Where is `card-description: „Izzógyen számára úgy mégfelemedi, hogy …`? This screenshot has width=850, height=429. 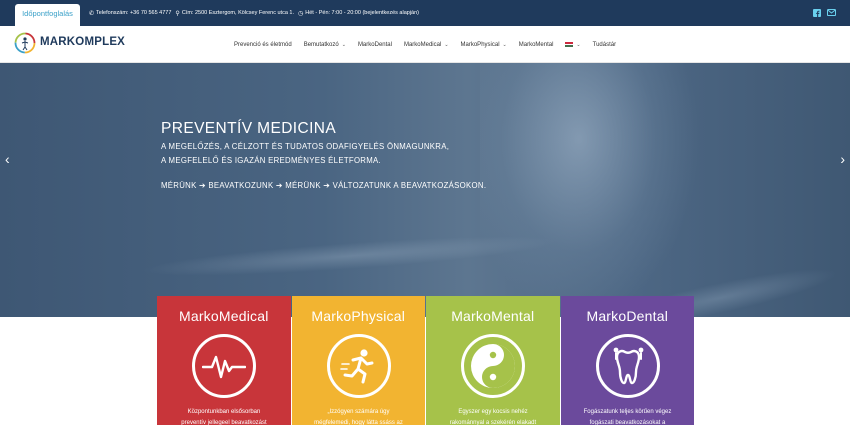 card-description: „Izzógyen számára úgy mégfelemedi, hogy … is located at coordinates (359, 418).